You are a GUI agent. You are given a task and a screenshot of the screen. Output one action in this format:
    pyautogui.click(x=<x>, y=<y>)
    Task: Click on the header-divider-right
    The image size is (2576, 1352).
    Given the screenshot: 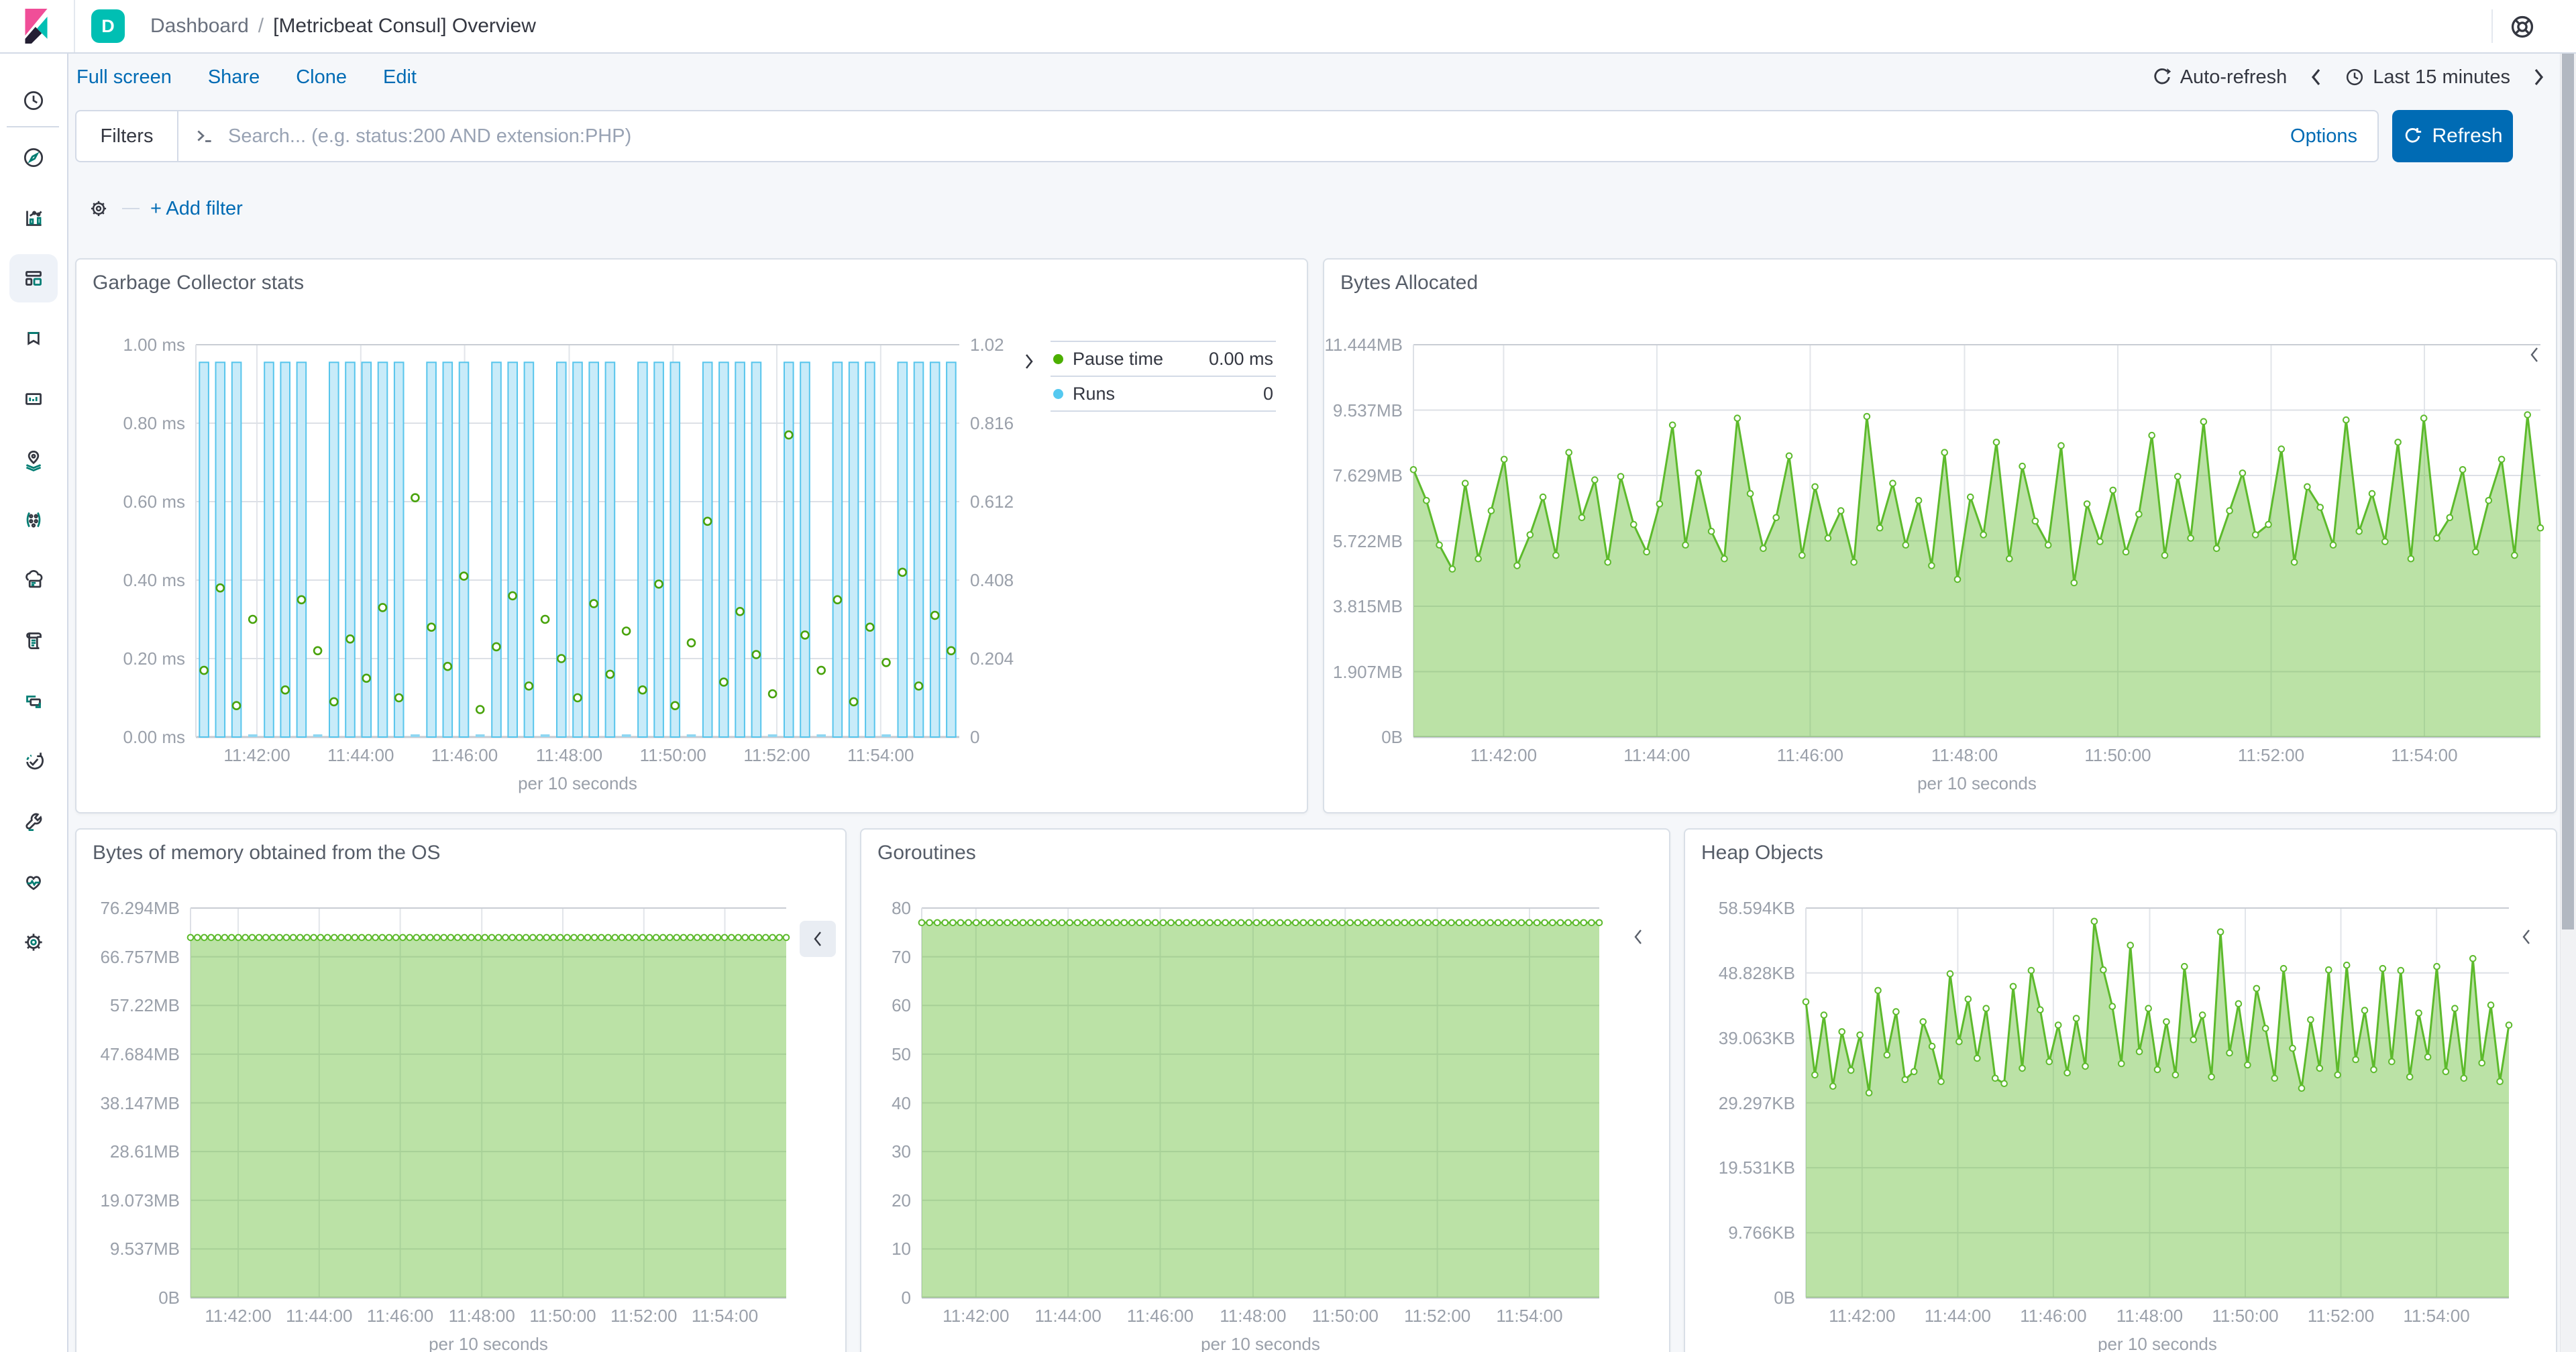 What is the action you would take?
    pyautogui.click(x=2492, y=26)
    